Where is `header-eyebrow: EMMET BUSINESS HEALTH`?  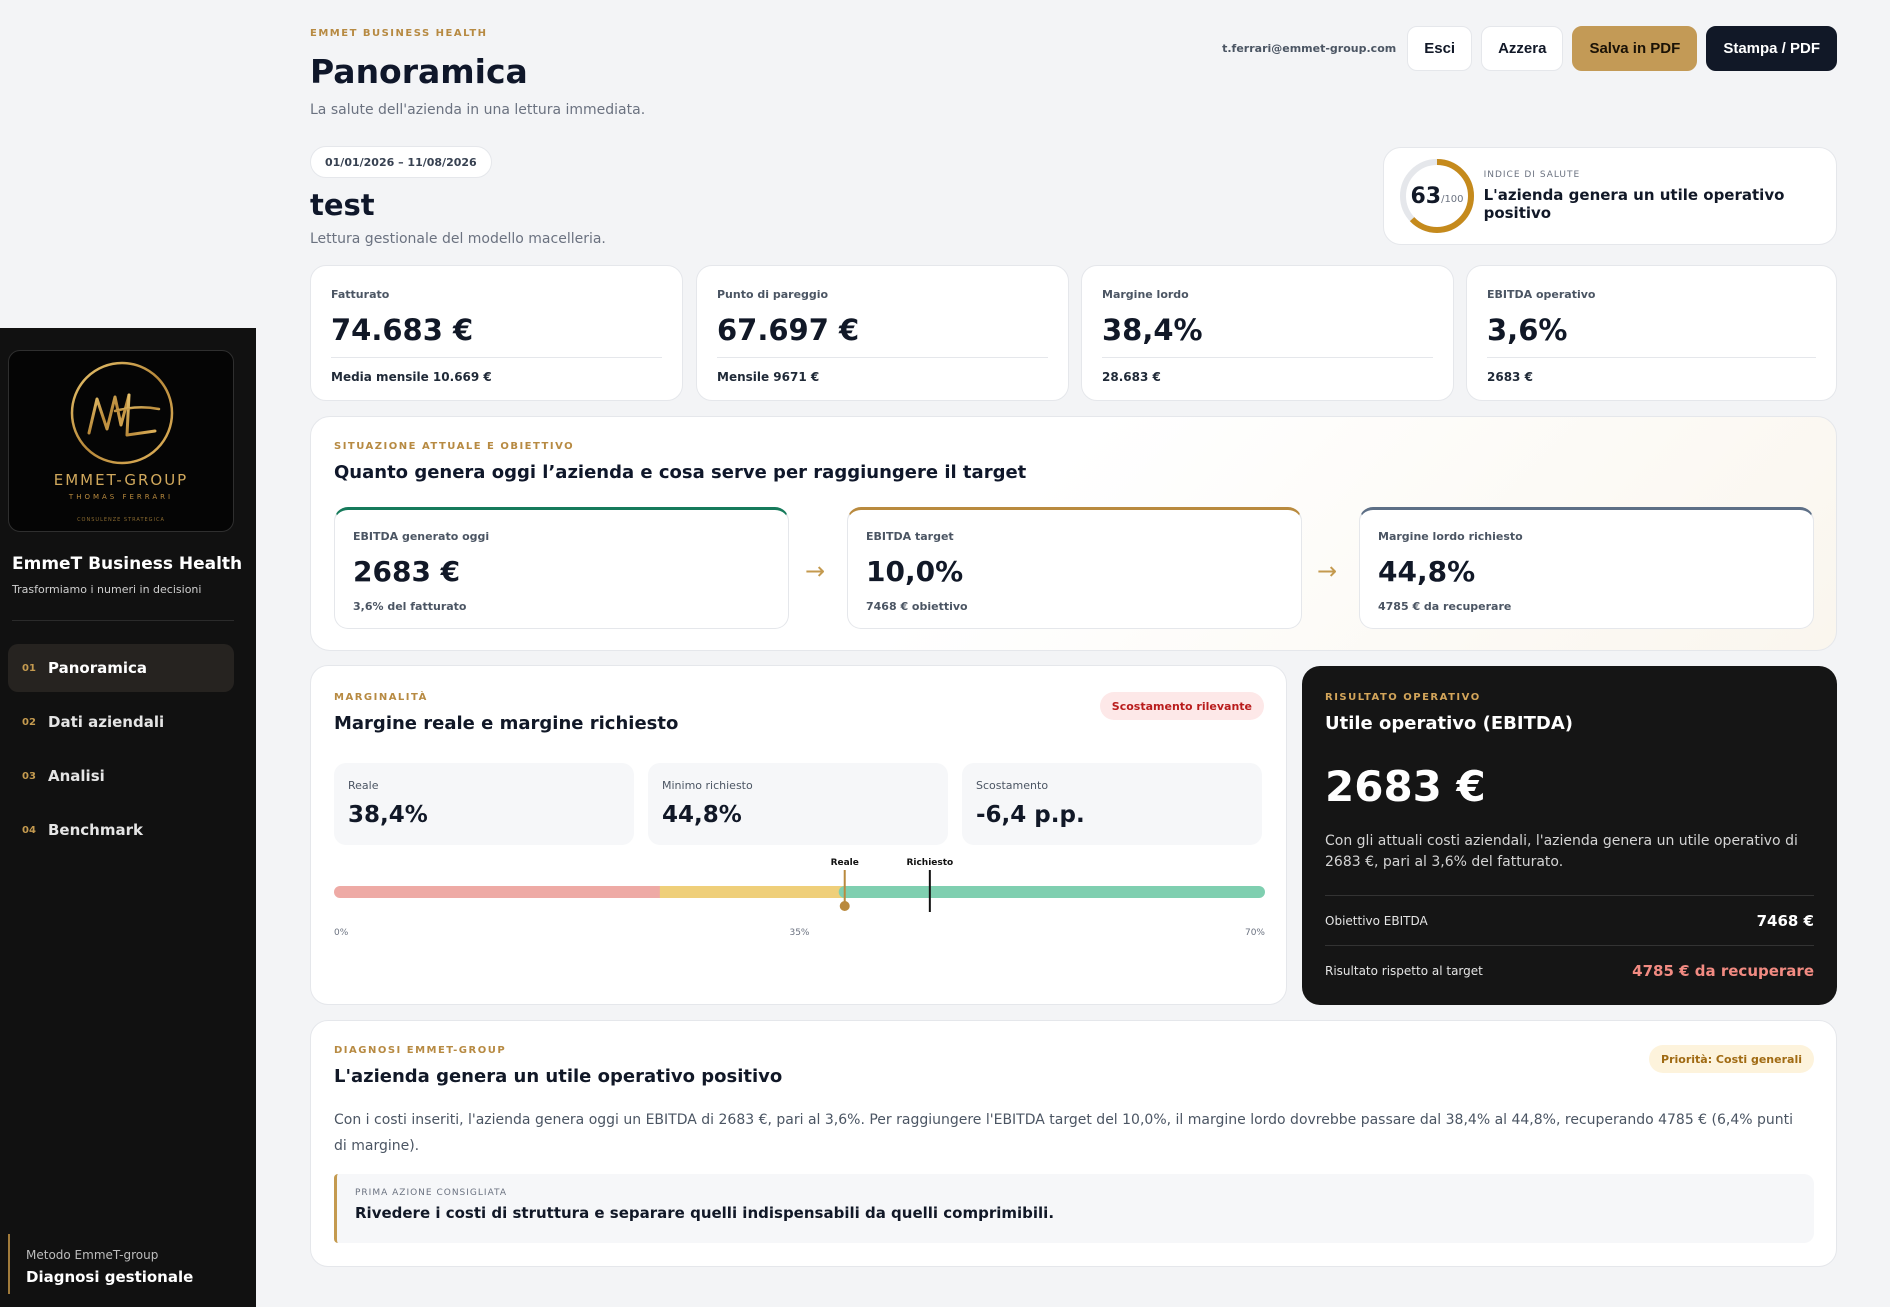 header-eyebrow: EMMET BUSINESS HEALTH is located at coordinates (399, 33).